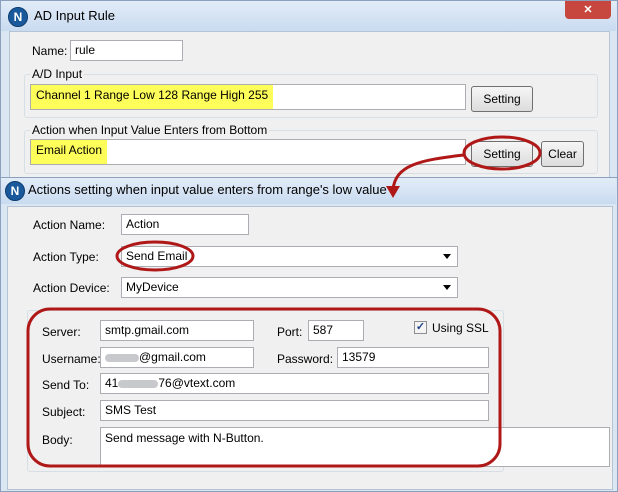 This screenshot has width=618, height=492. Describe the element at coordinates (155, 256) in the screenshot. I see `annotation-circle-action-type` at that location.